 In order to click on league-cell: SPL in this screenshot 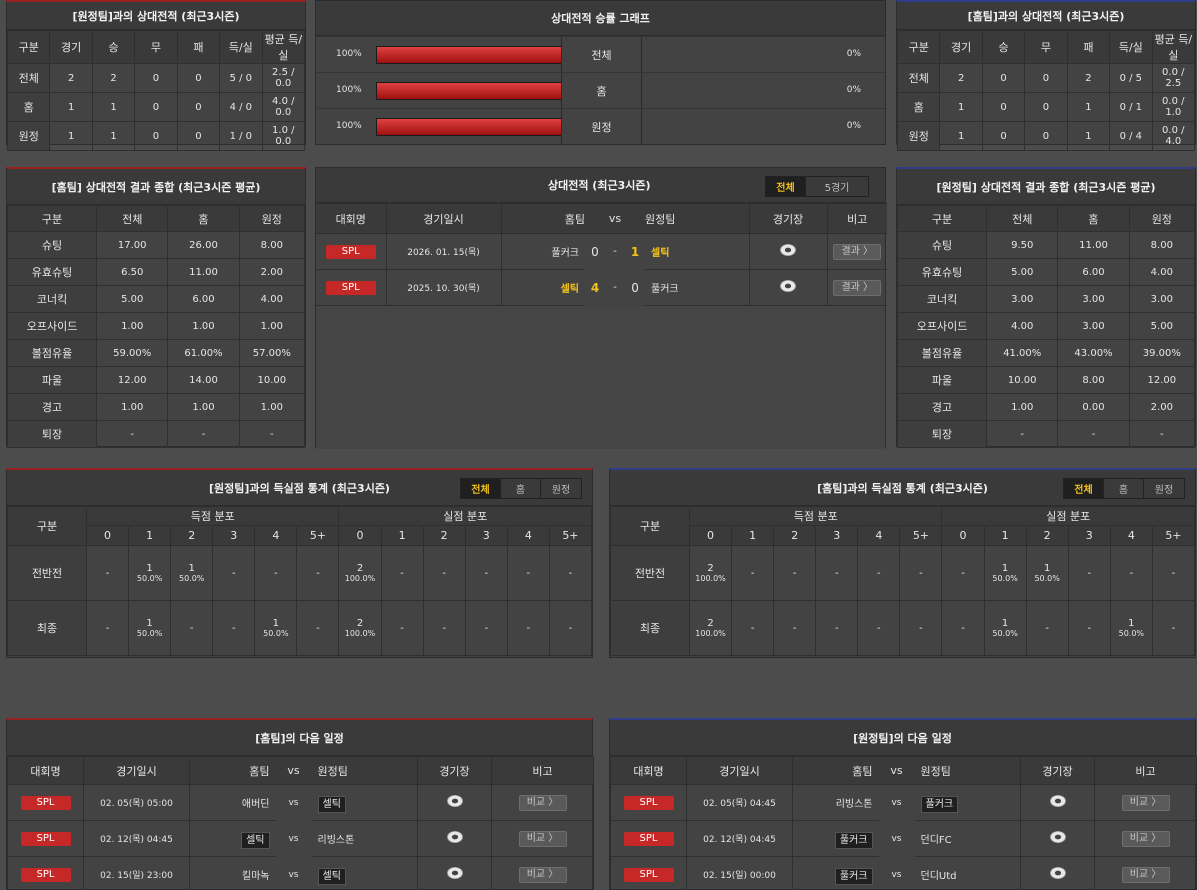, I will do `click(45, 802)`.